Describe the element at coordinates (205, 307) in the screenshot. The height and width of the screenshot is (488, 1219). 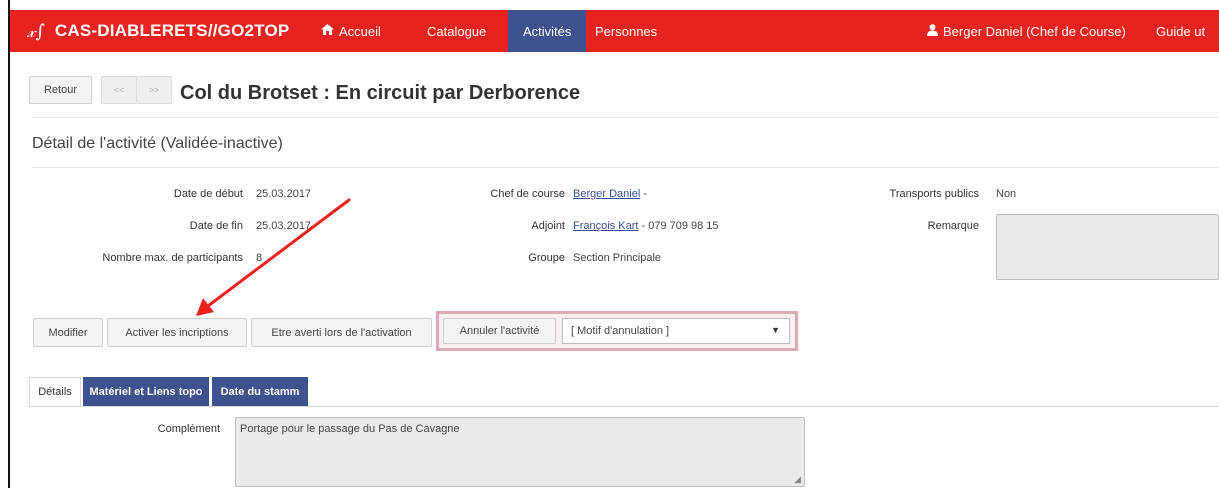
I see `annotation-arrow-head` at that location.